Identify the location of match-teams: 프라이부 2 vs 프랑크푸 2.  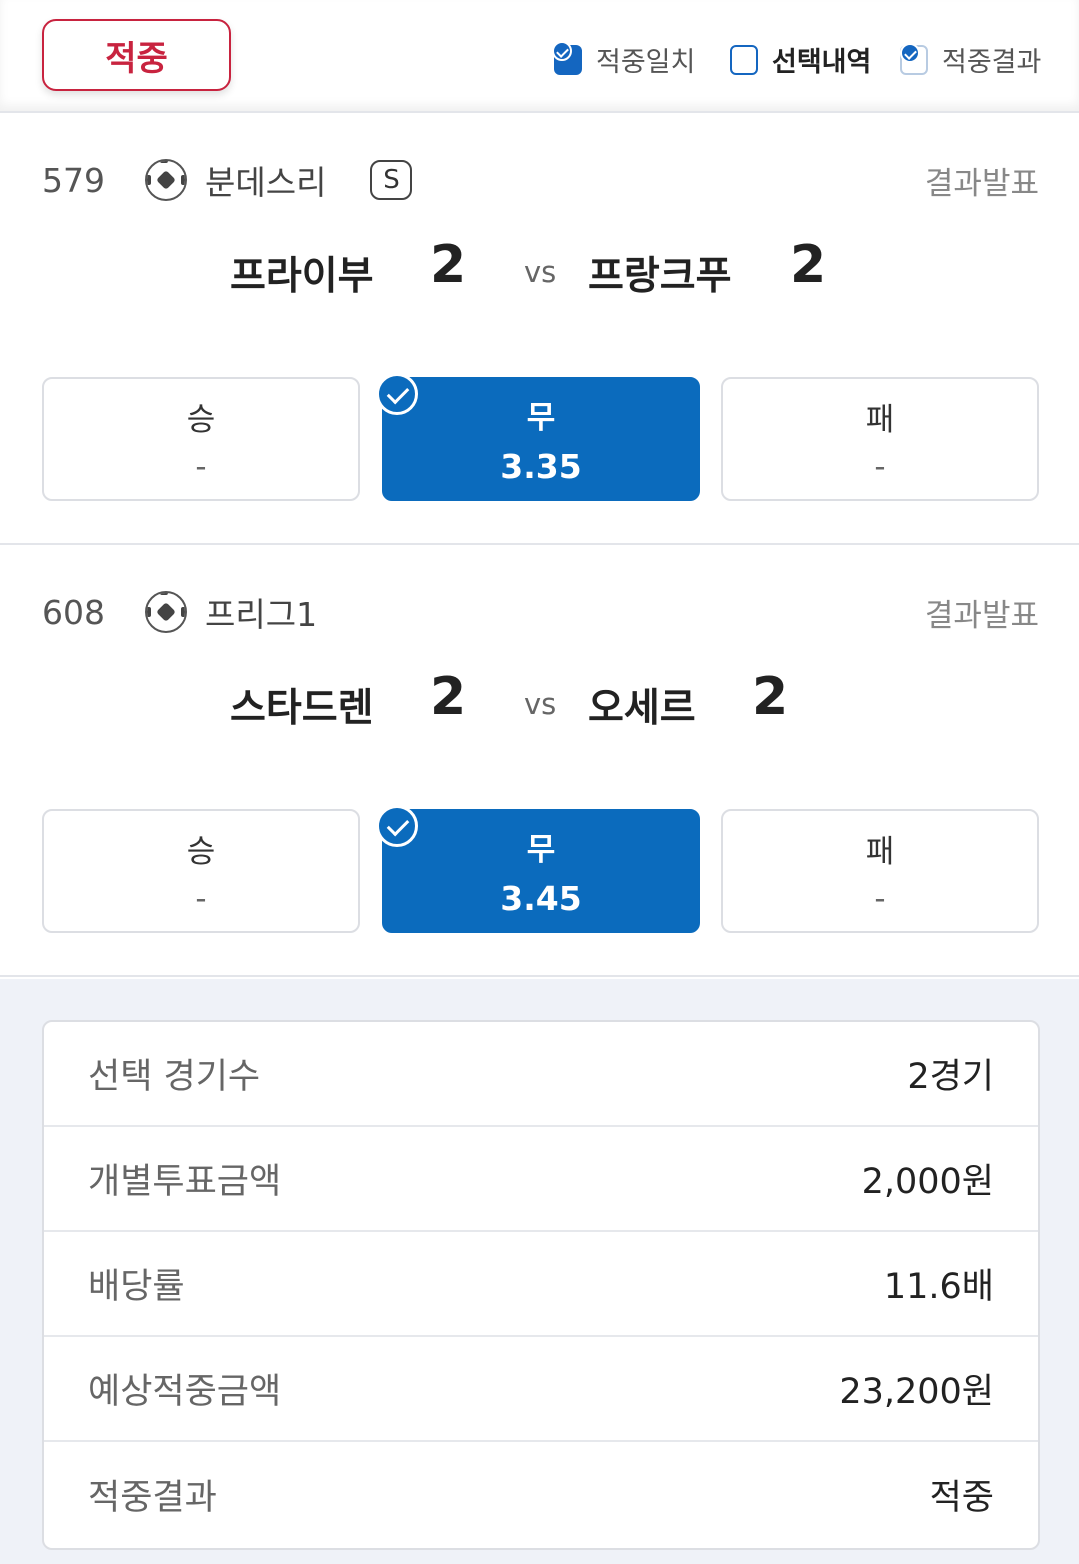
(539, 270).